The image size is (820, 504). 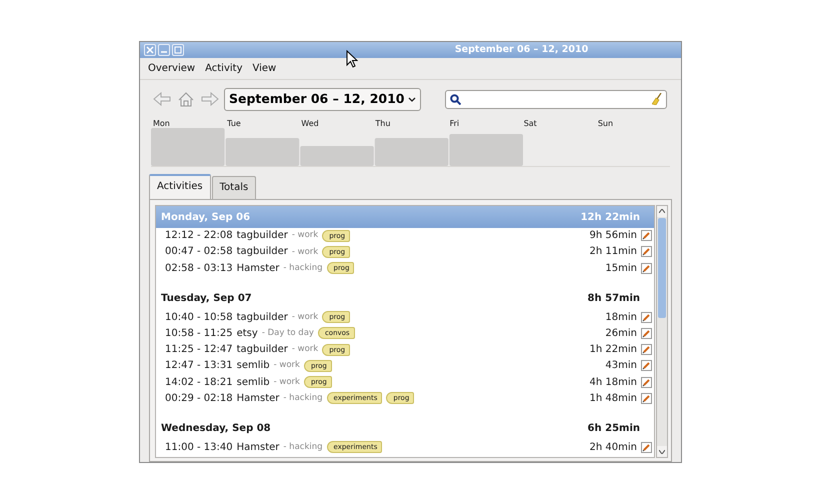 What do you see at coordinates (186, 99) in the screenshot?
I see `home-icon` at bounding box center [186, 99].